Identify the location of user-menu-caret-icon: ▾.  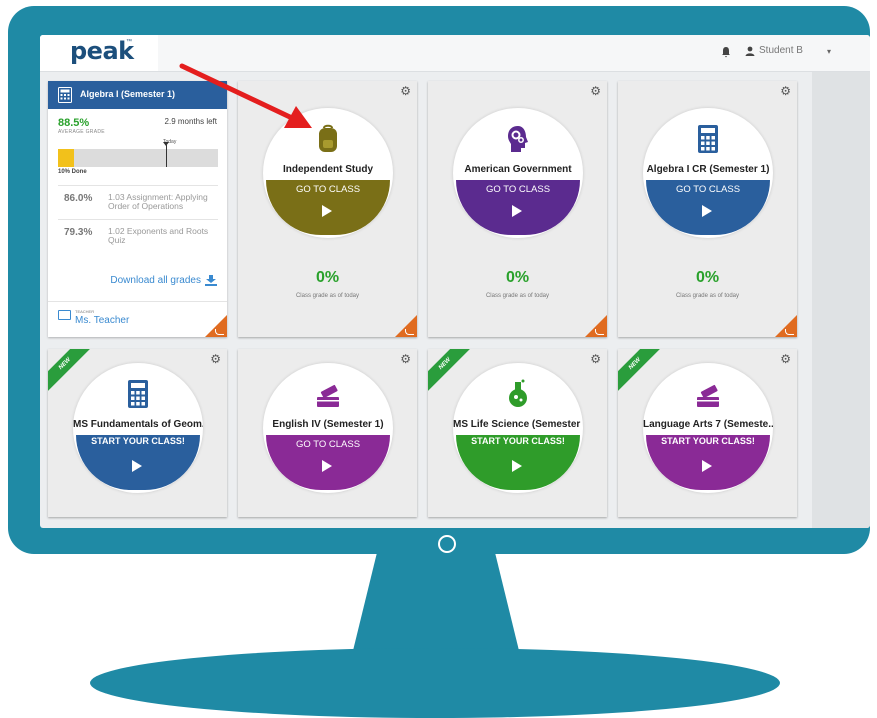
(829, 51).